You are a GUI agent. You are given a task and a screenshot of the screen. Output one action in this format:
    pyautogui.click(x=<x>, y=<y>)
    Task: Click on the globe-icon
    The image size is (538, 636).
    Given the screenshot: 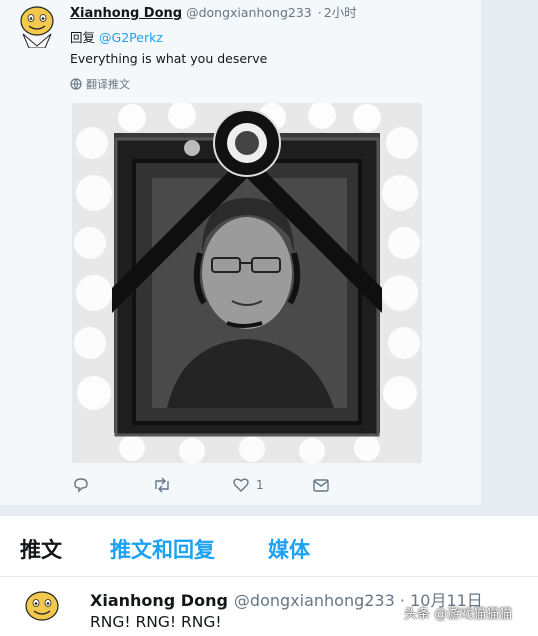 What is the action you would take?
    pyautogui.click(x=76, y=84)
    